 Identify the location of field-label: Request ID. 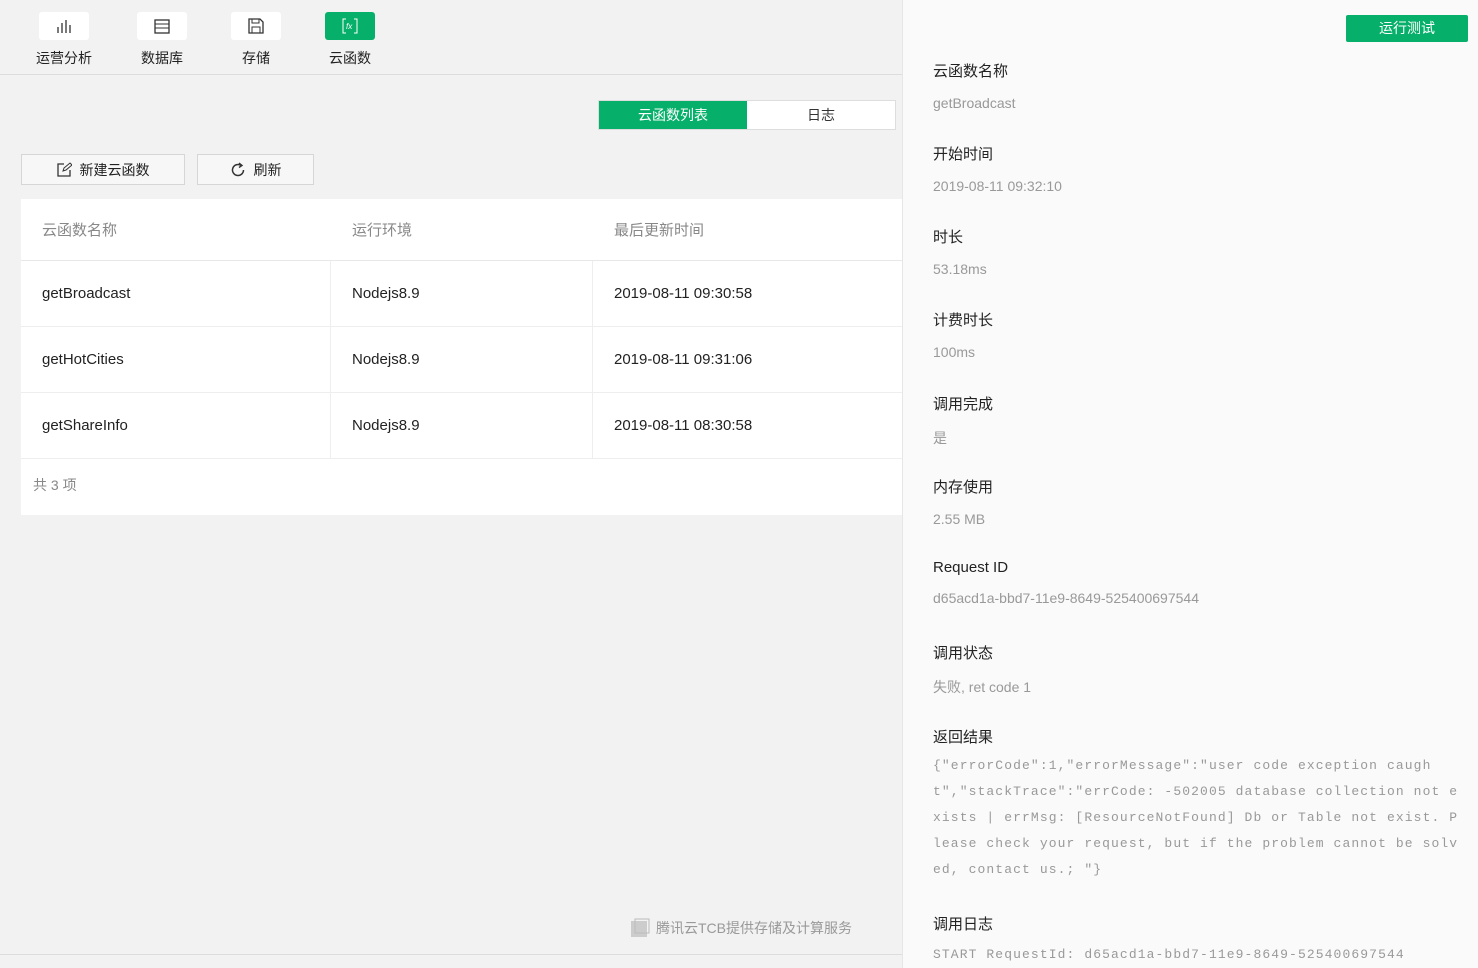
(971, 567).